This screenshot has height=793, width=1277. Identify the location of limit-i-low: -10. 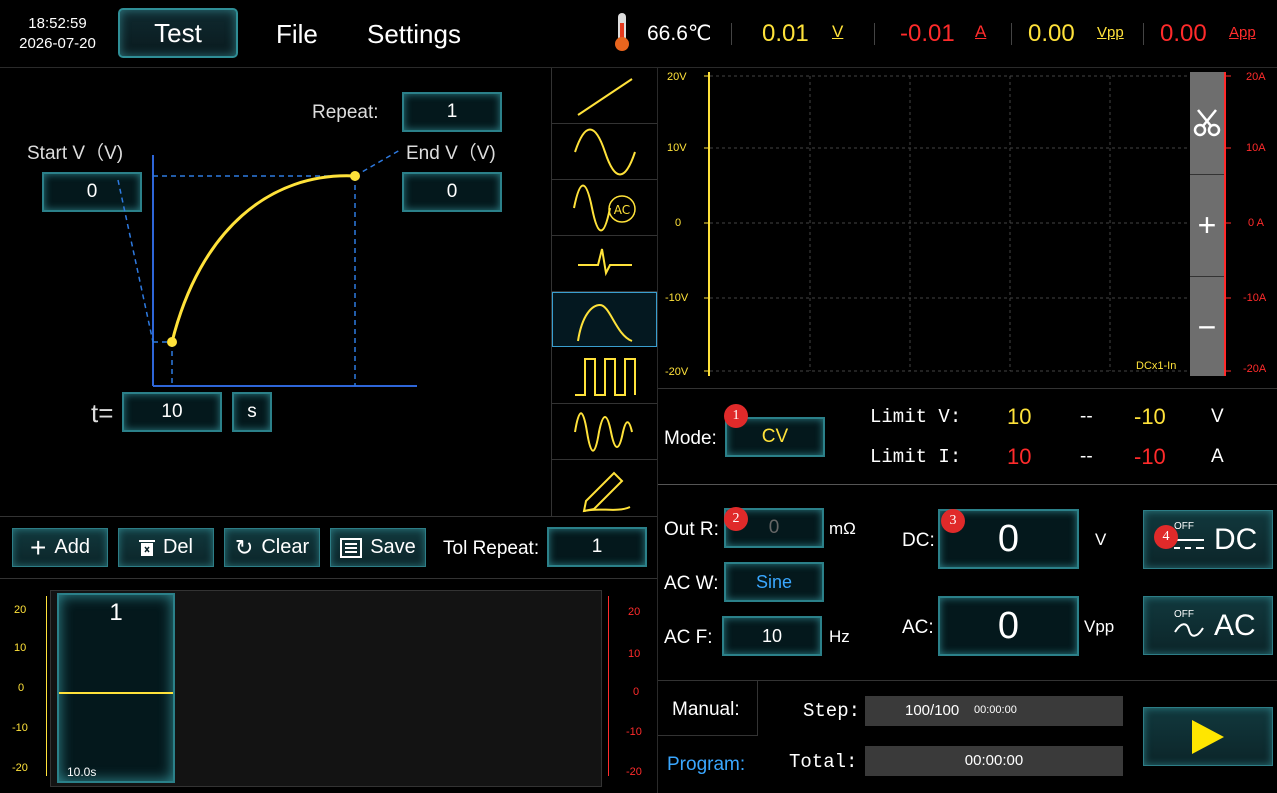
(1150, 457).